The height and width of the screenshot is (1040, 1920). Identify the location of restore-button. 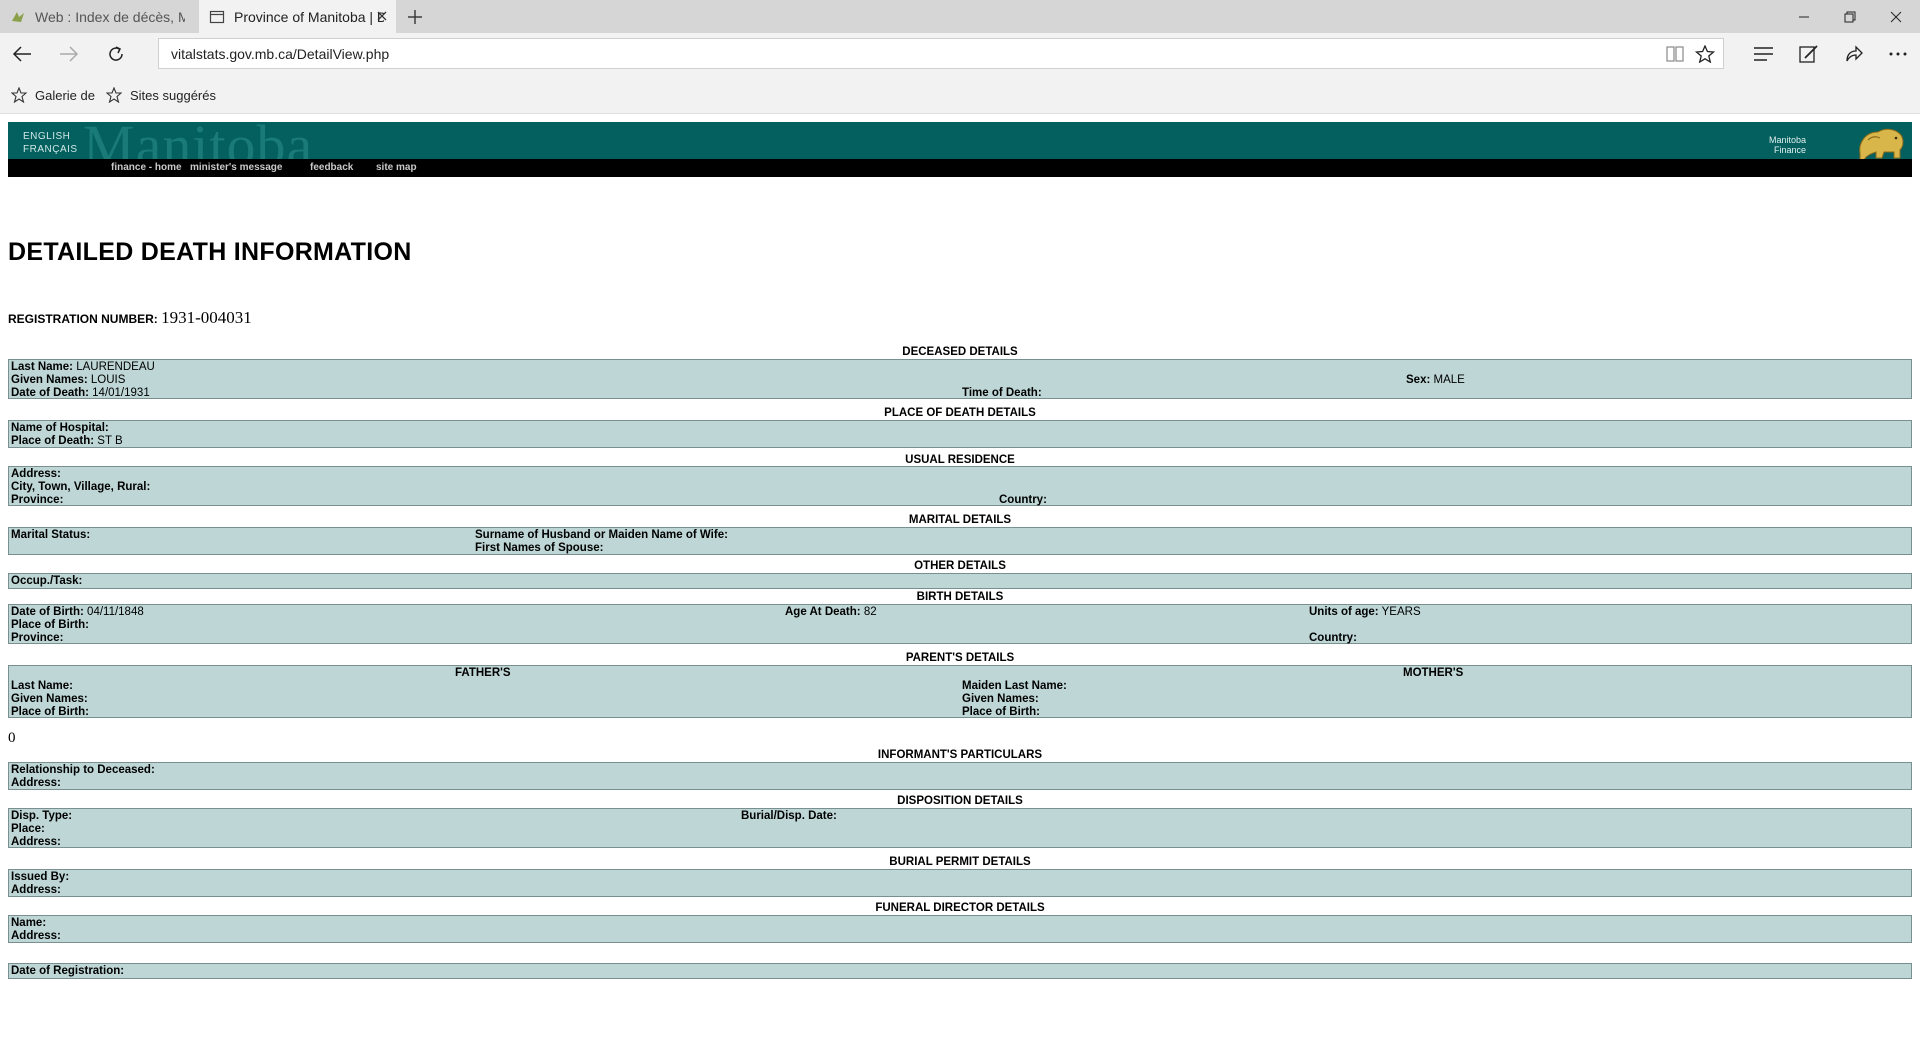
(1850, 16).